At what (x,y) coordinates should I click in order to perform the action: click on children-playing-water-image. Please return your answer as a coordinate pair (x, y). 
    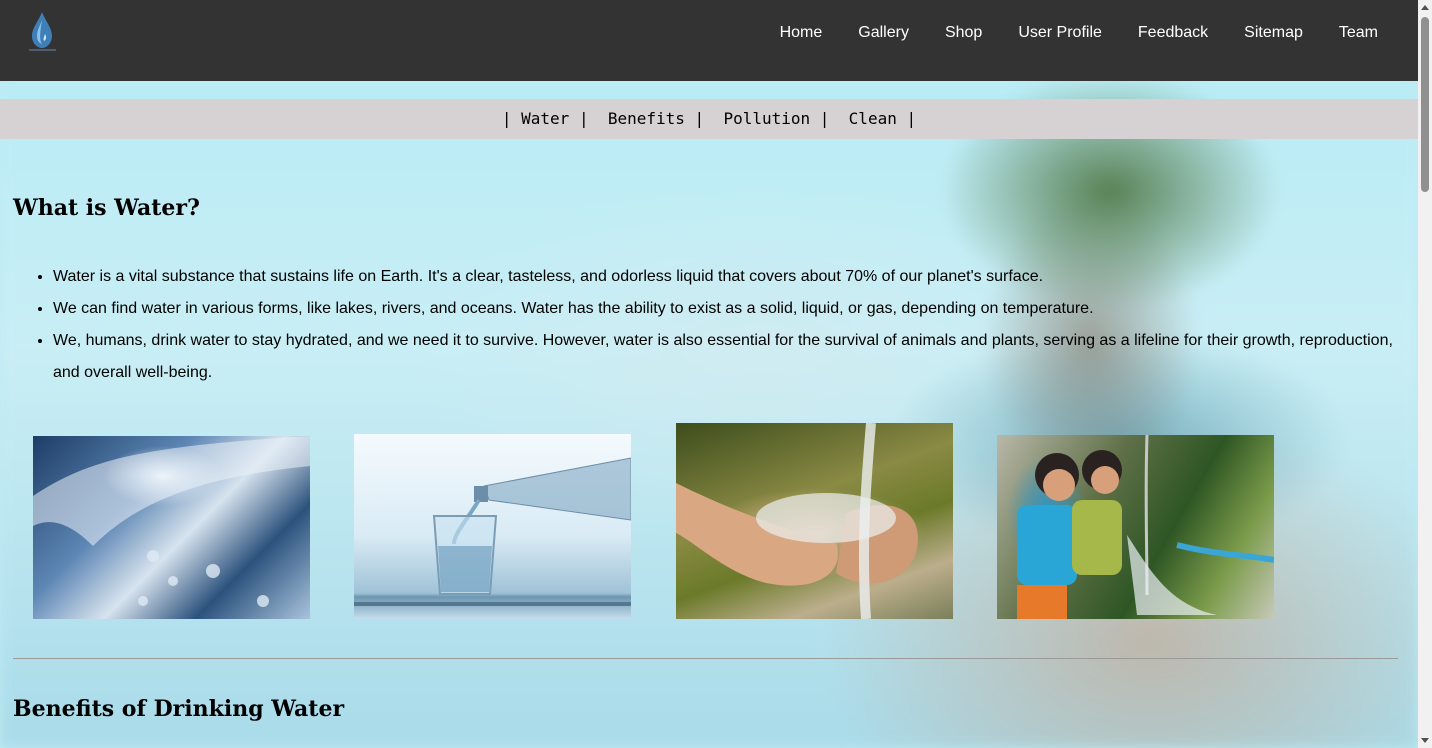
    Looking at the image, I should click on (1135, 527).